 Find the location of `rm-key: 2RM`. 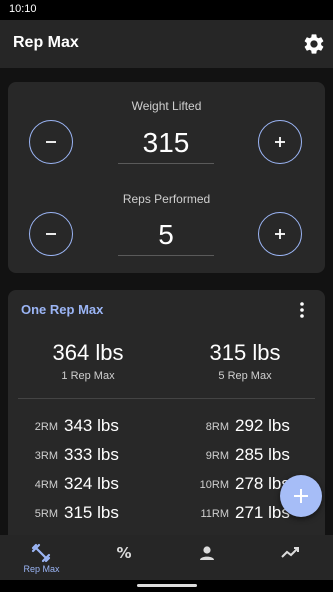

rm-key: 2RM is located at coordinates (46, 427).